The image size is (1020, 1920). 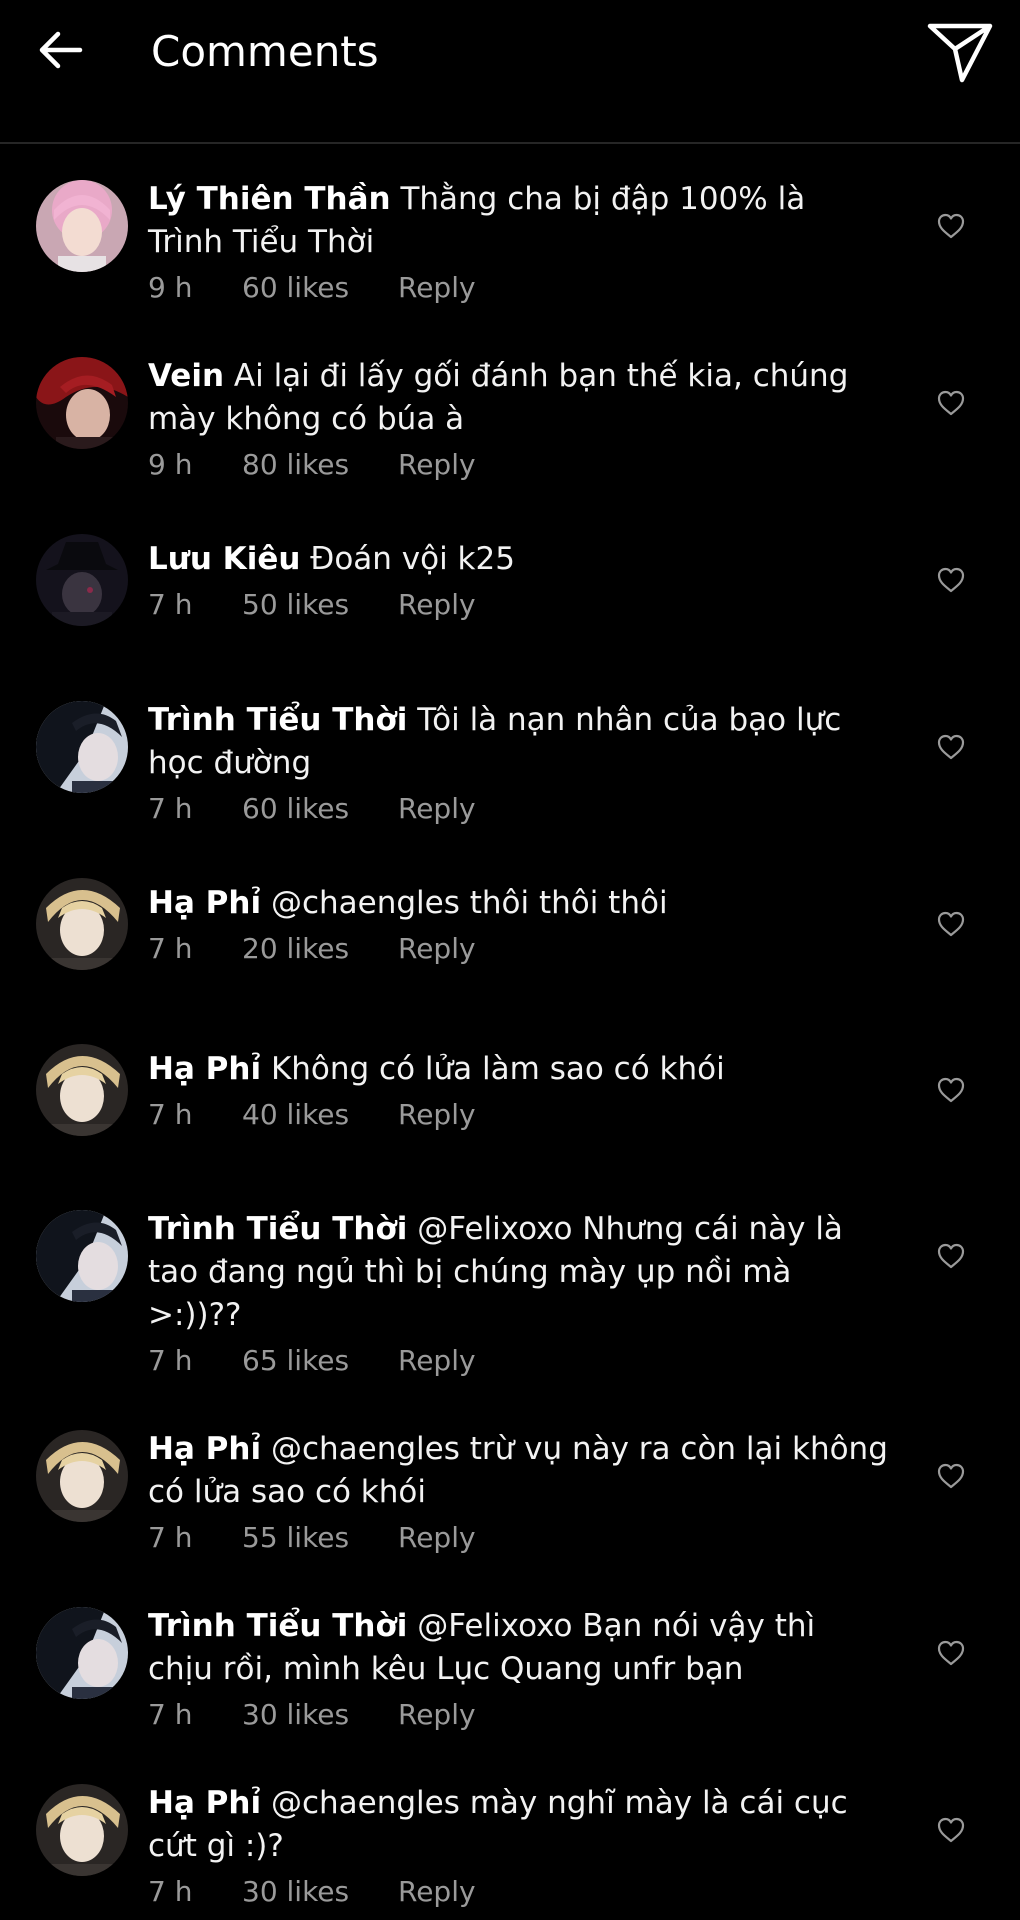 What do you see at coordinates (269, 199) in the screenshot?
I see `comment-username: Lý Thiên Thần` at bounding box center [269, 199].